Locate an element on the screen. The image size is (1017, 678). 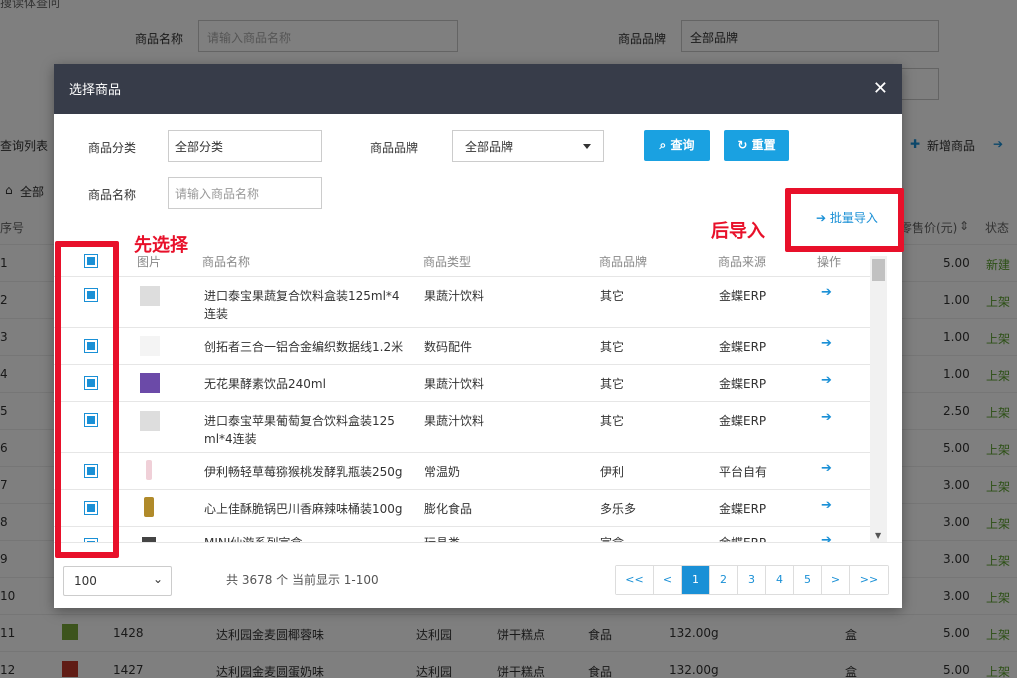
page-size-value: 100 is located at coordinates (85, 581).